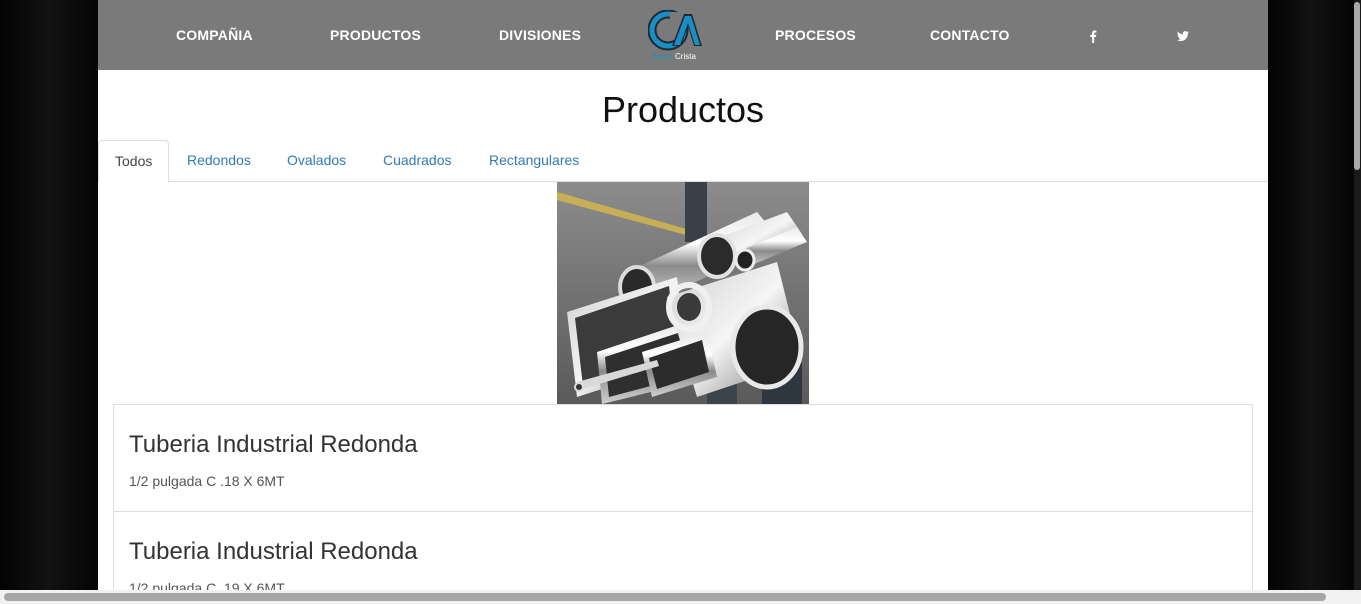 The image size is (1361, 604). I want to click on brand-logo: Acero Crista, so click(675, 35).